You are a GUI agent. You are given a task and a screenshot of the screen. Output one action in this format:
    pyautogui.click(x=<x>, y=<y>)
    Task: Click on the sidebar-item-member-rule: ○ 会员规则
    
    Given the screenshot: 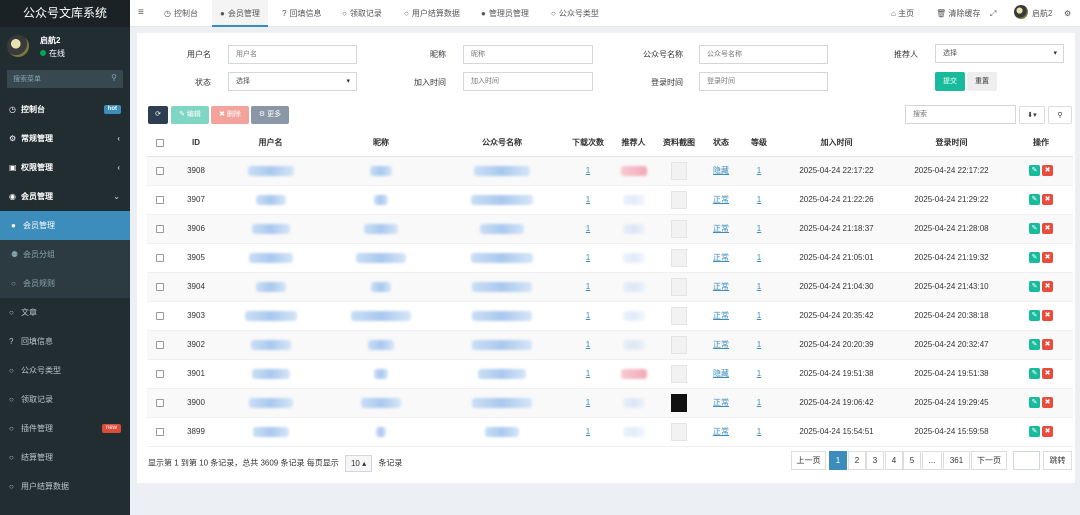 What is the action you would take?
    pyautogui.click(x=65, y=283)
    